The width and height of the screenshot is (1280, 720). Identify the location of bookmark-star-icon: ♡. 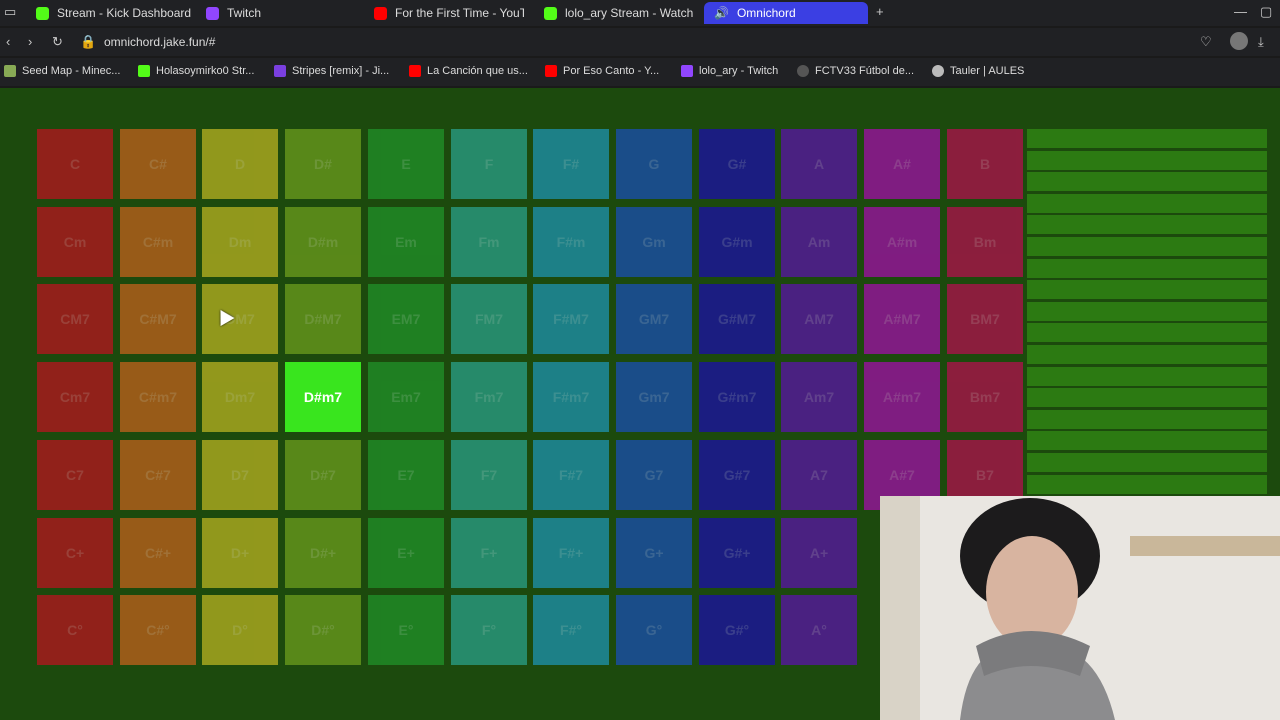
(1206, 42).